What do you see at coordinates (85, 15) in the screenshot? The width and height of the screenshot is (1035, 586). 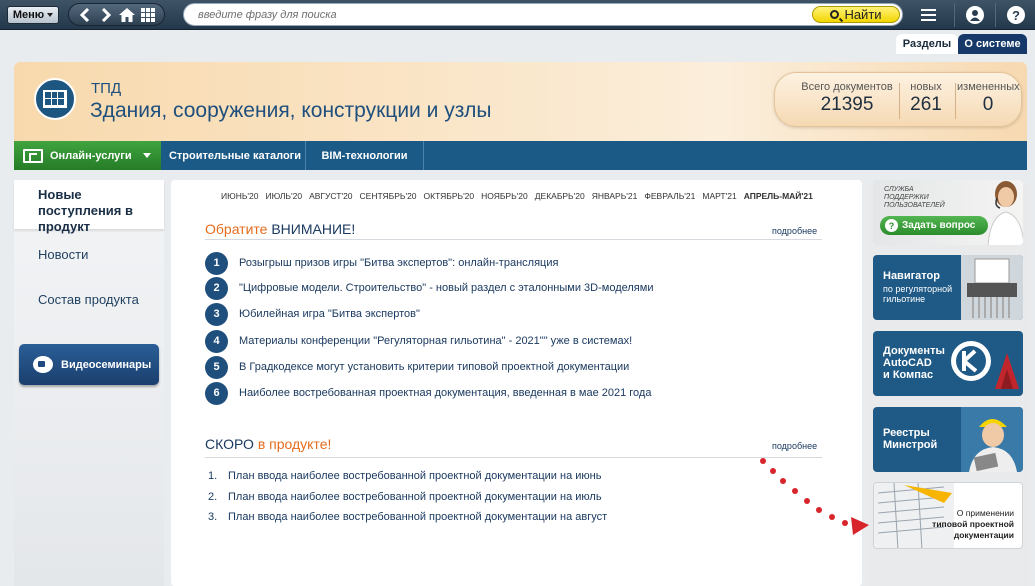 I see `back-arrow-icon` at bounding box center [85, 15].